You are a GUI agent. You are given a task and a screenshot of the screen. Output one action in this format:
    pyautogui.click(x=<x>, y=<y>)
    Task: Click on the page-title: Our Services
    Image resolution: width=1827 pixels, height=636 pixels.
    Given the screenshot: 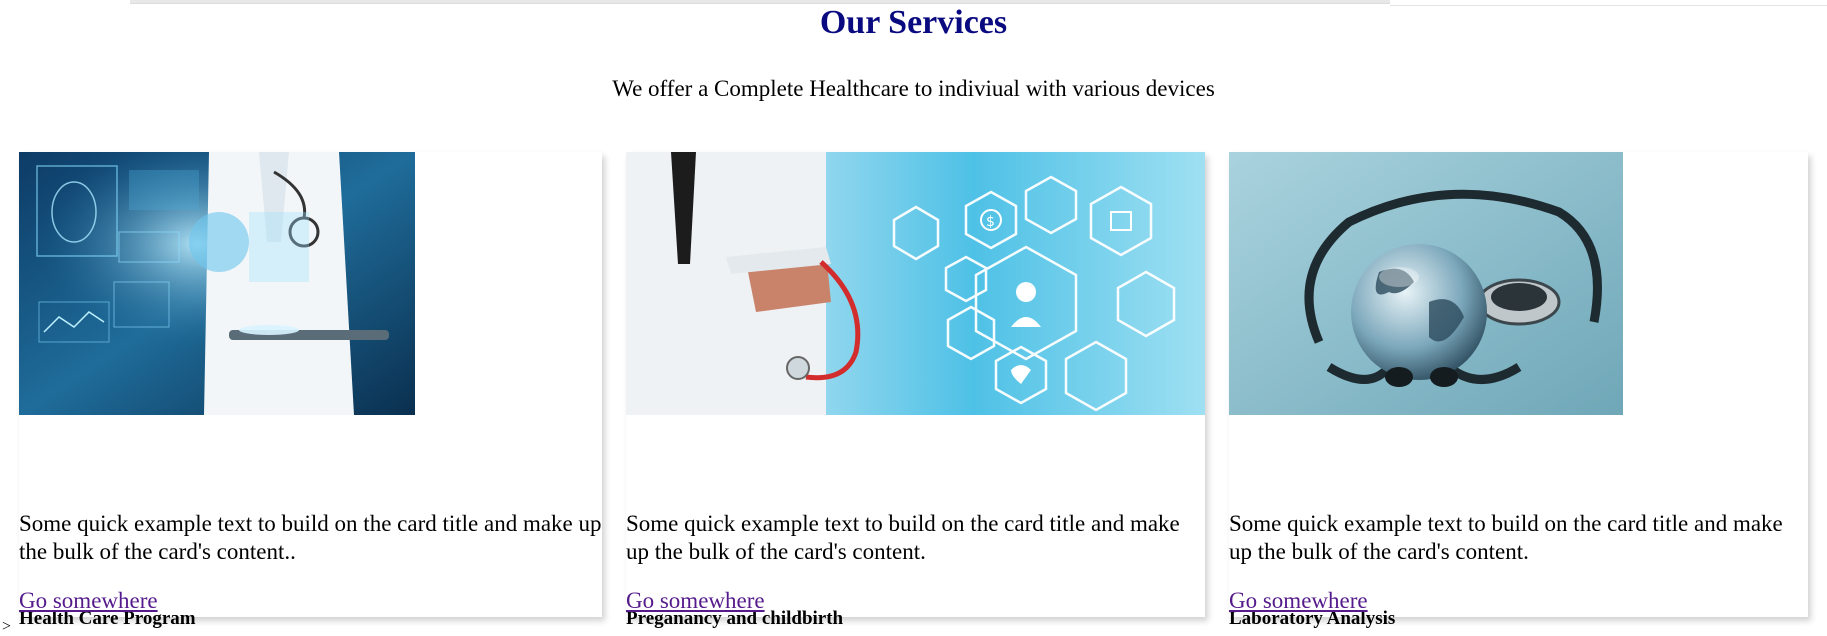 What is the action you would take?
    pyautogui.click(x=913, y=22)
    